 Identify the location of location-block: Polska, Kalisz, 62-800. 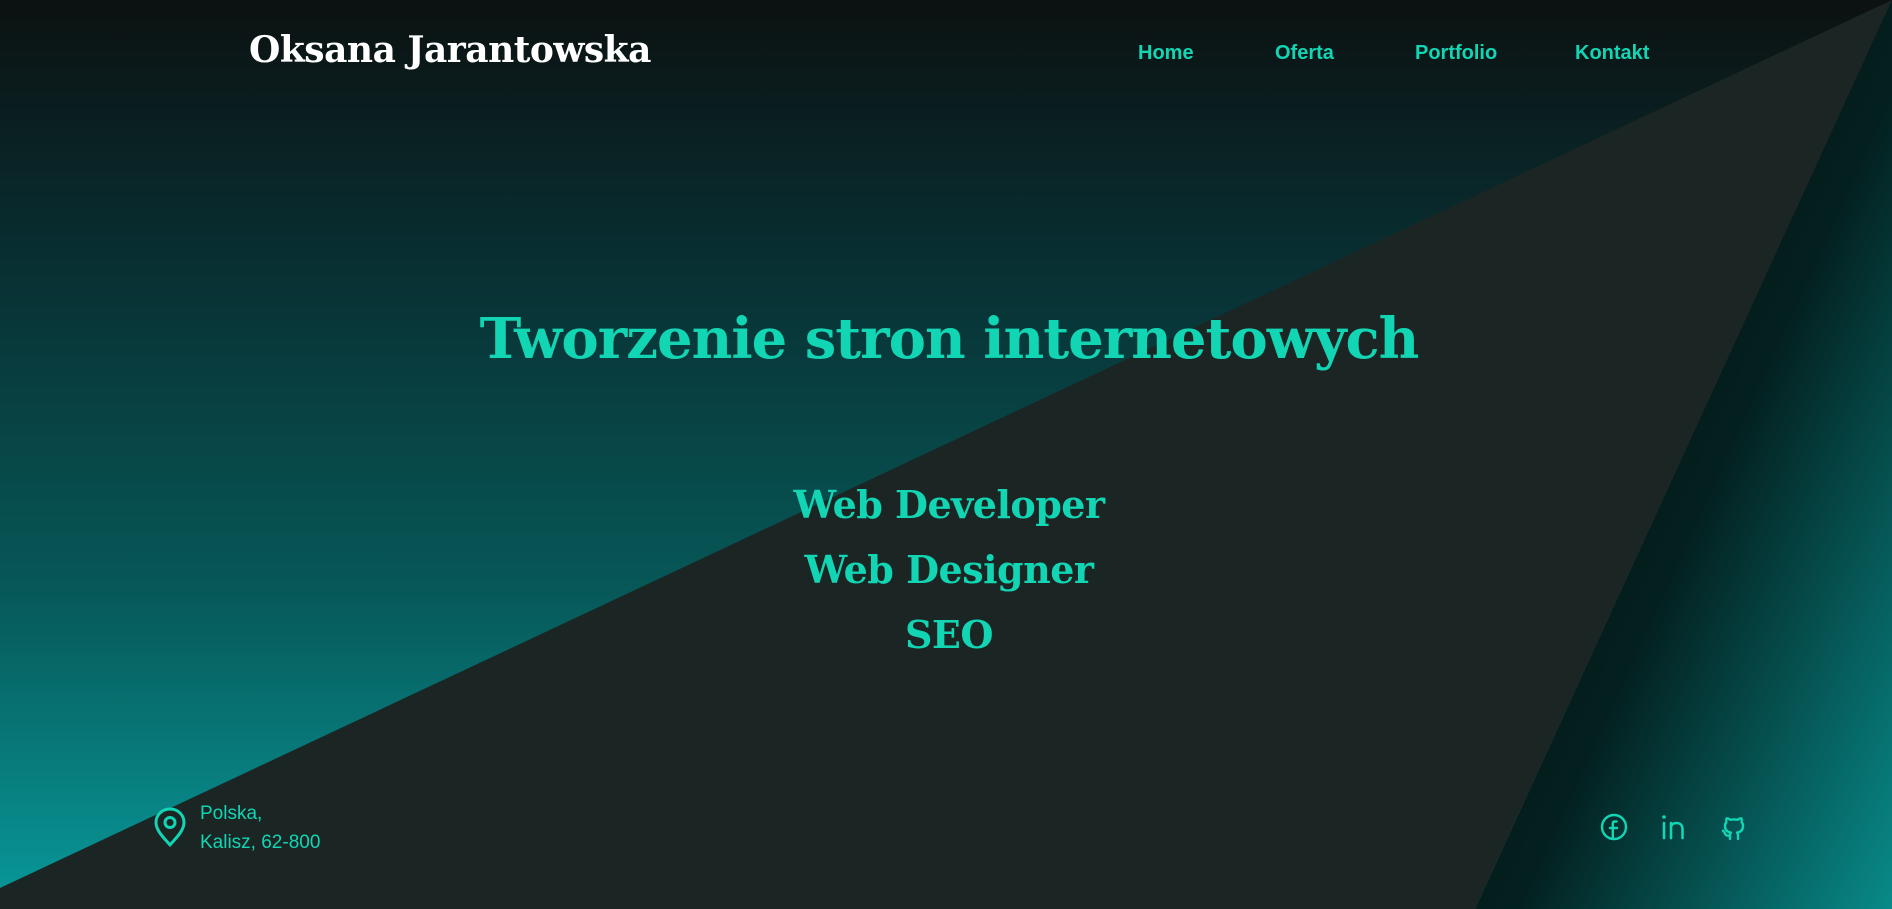
(236, 828).